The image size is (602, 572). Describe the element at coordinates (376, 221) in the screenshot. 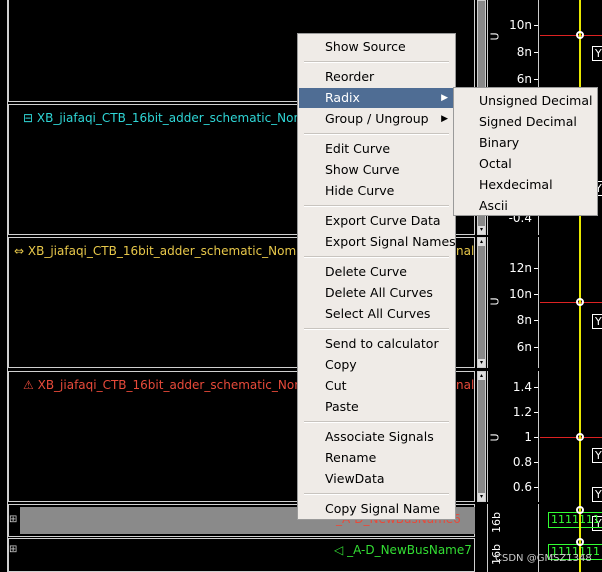

I see `menu-item-export-curve-data: Export Curve Data` at that location.